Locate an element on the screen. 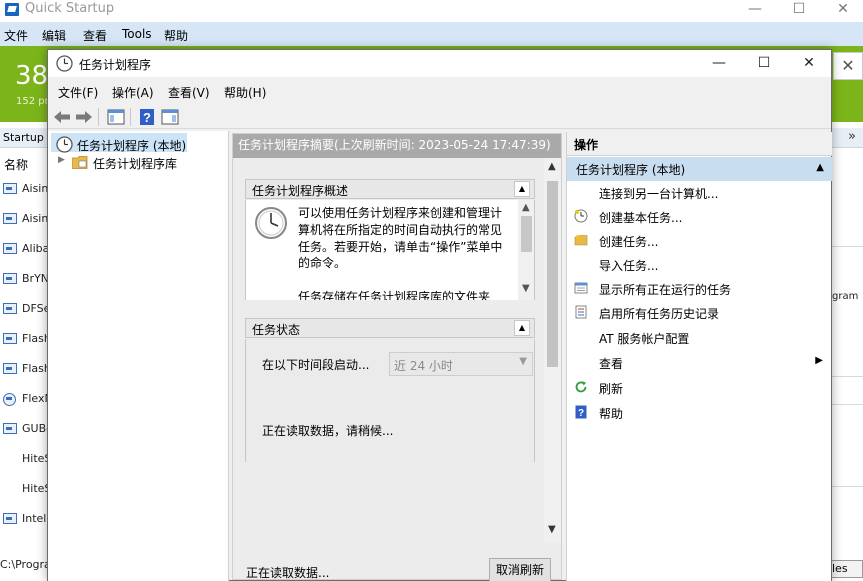 The width and height of the screenshot is (863, 581). period-select-value: 近 24 小时 is located at coordinates (423, 366).